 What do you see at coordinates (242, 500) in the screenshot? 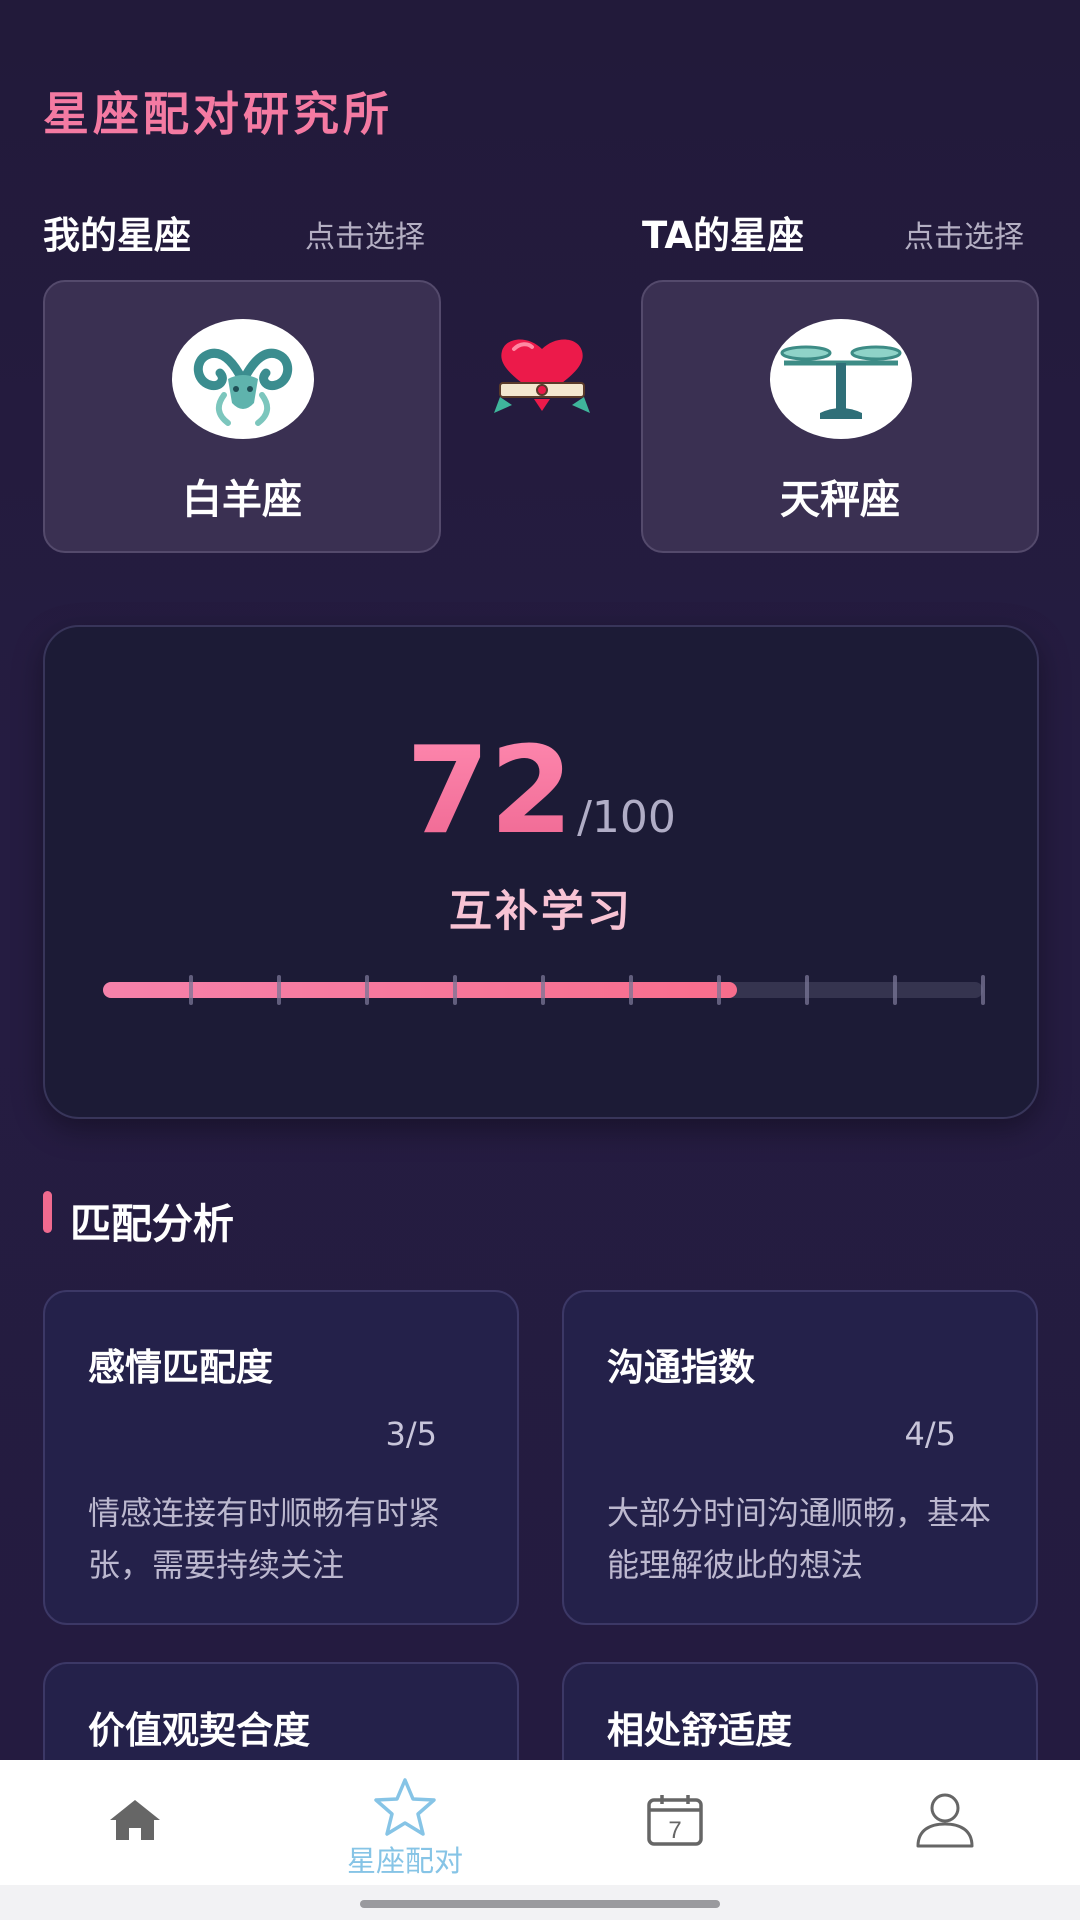
I see `my-sign-name: 白羊座` at bounding box center [242, 500].